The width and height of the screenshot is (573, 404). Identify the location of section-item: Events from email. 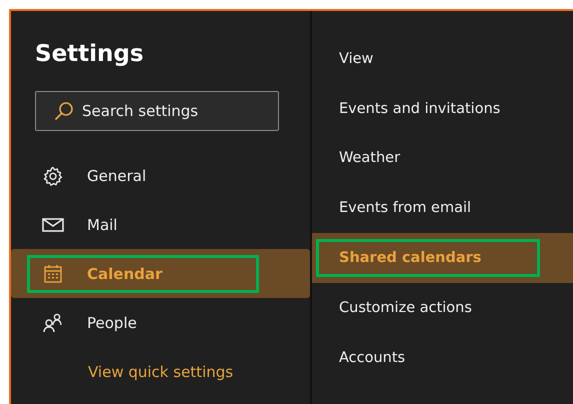
(442, 208).